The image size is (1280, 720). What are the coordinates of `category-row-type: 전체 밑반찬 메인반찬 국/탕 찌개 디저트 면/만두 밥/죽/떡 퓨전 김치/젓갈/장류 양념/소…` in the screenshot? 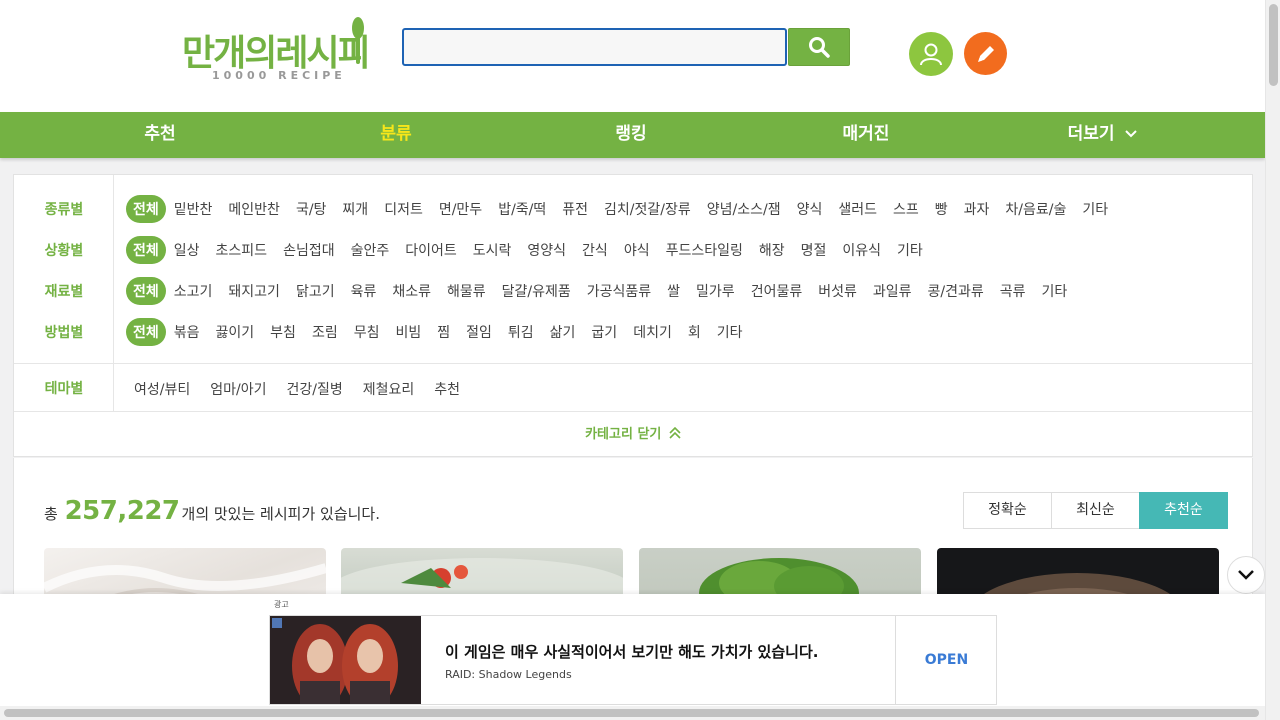 It's located at (625, 209).